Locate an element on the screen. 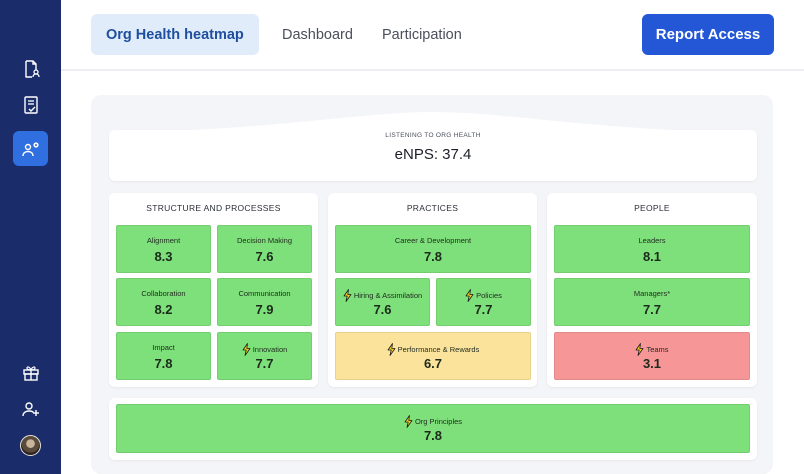 The image size is (804, 474). card-arch is located at coordinates (433, 122).